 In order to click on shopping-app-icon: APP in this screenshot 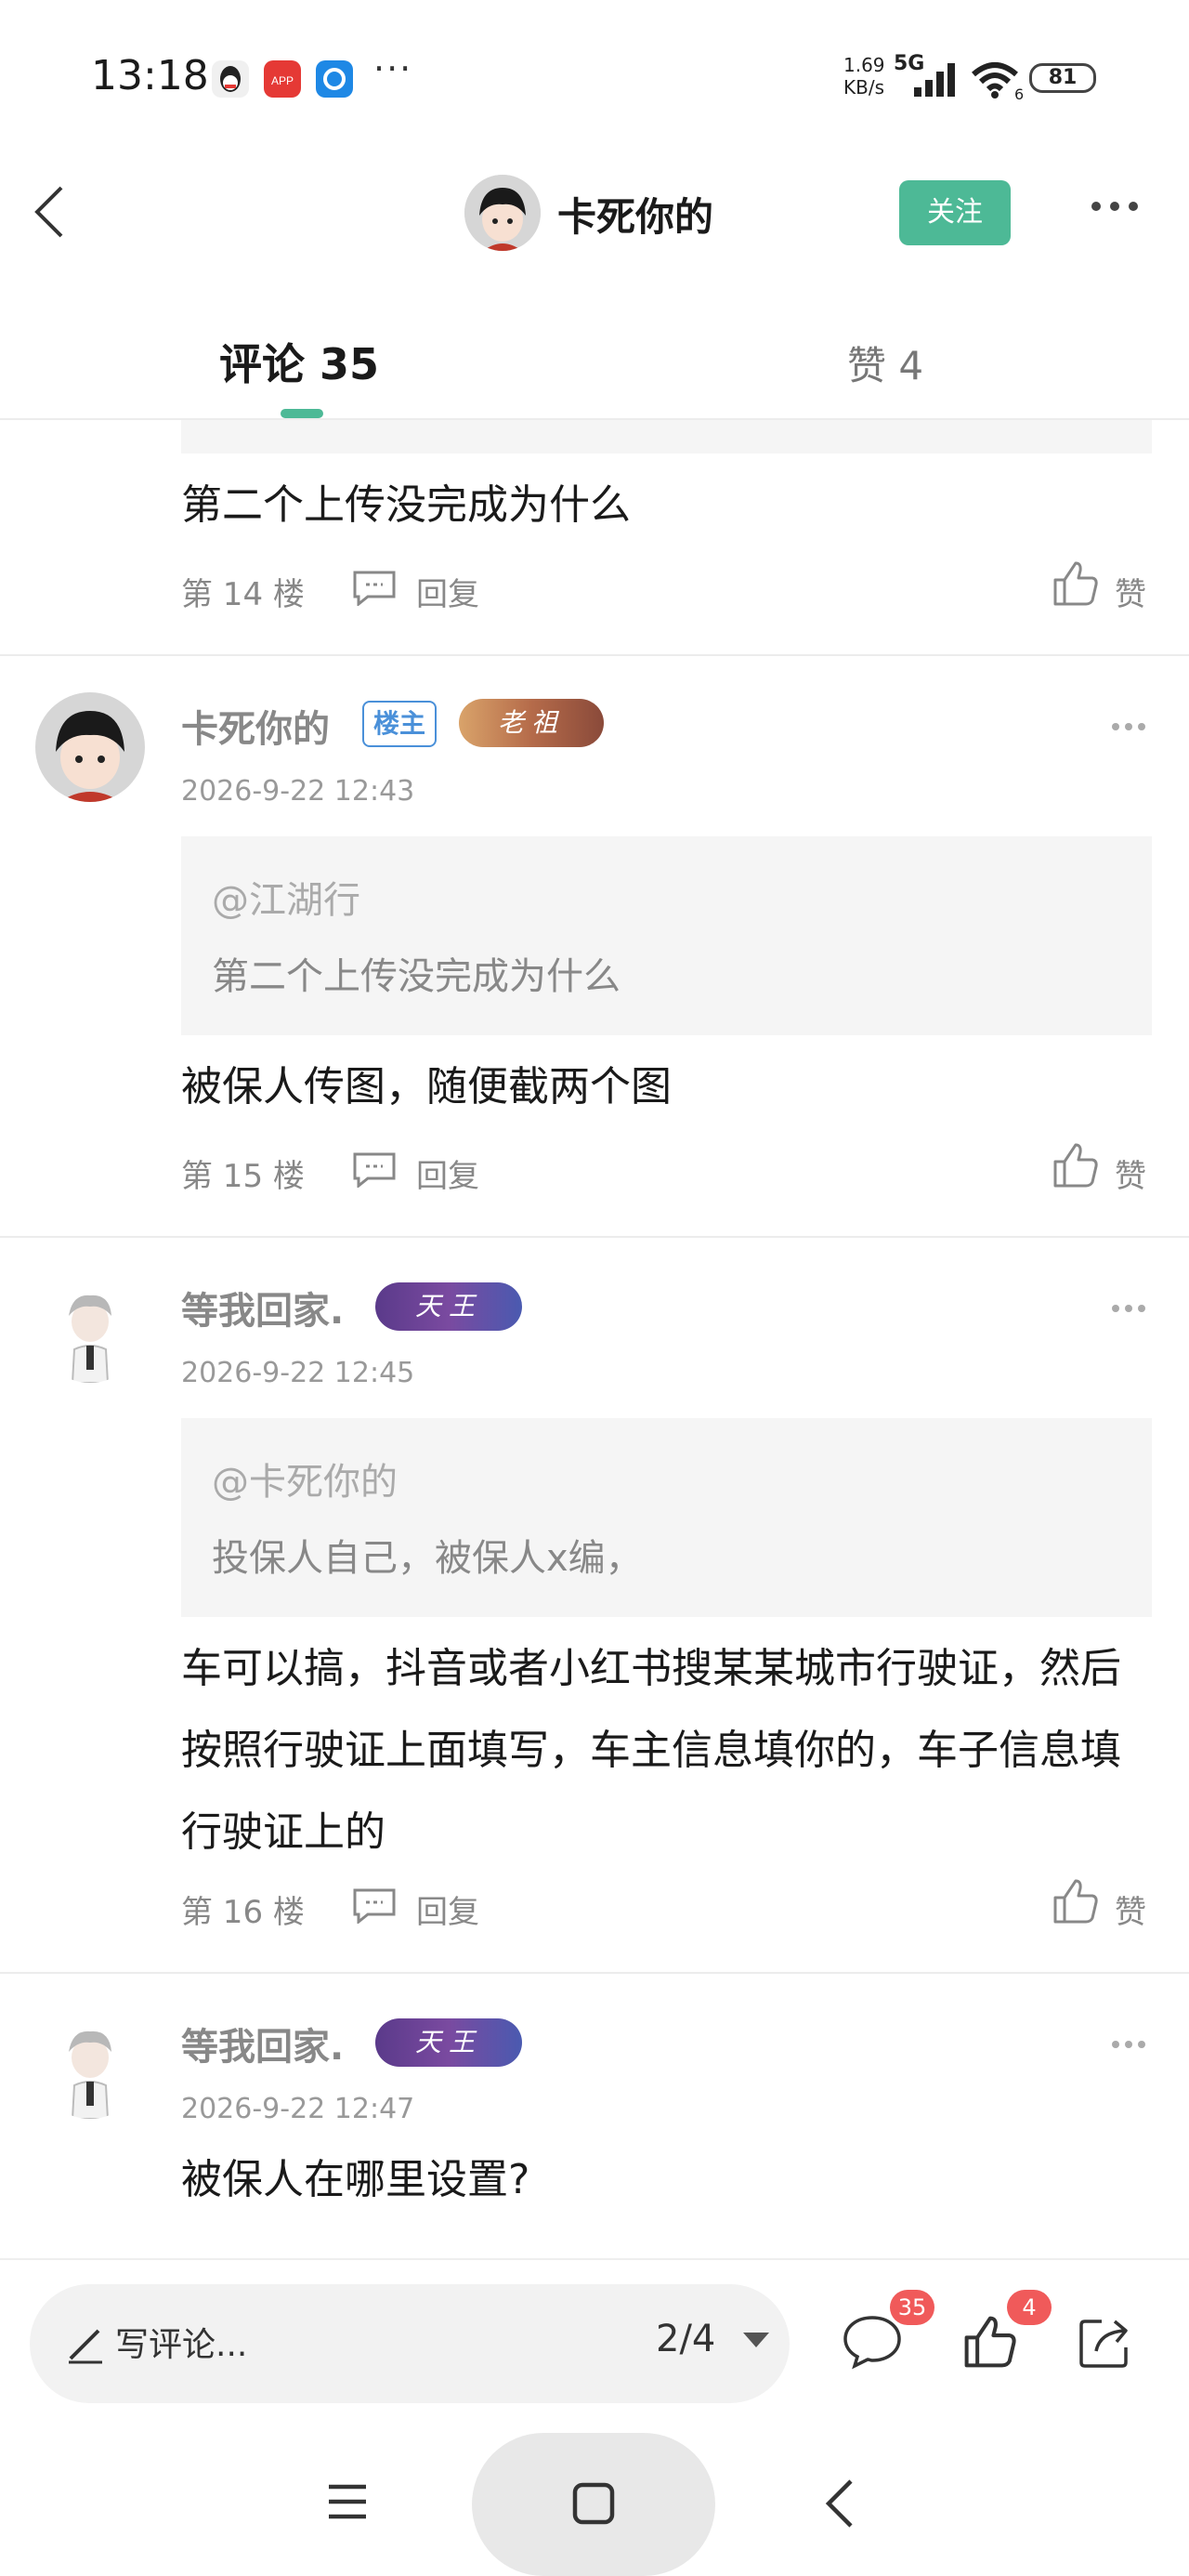, I will do `click(283, 79)`.